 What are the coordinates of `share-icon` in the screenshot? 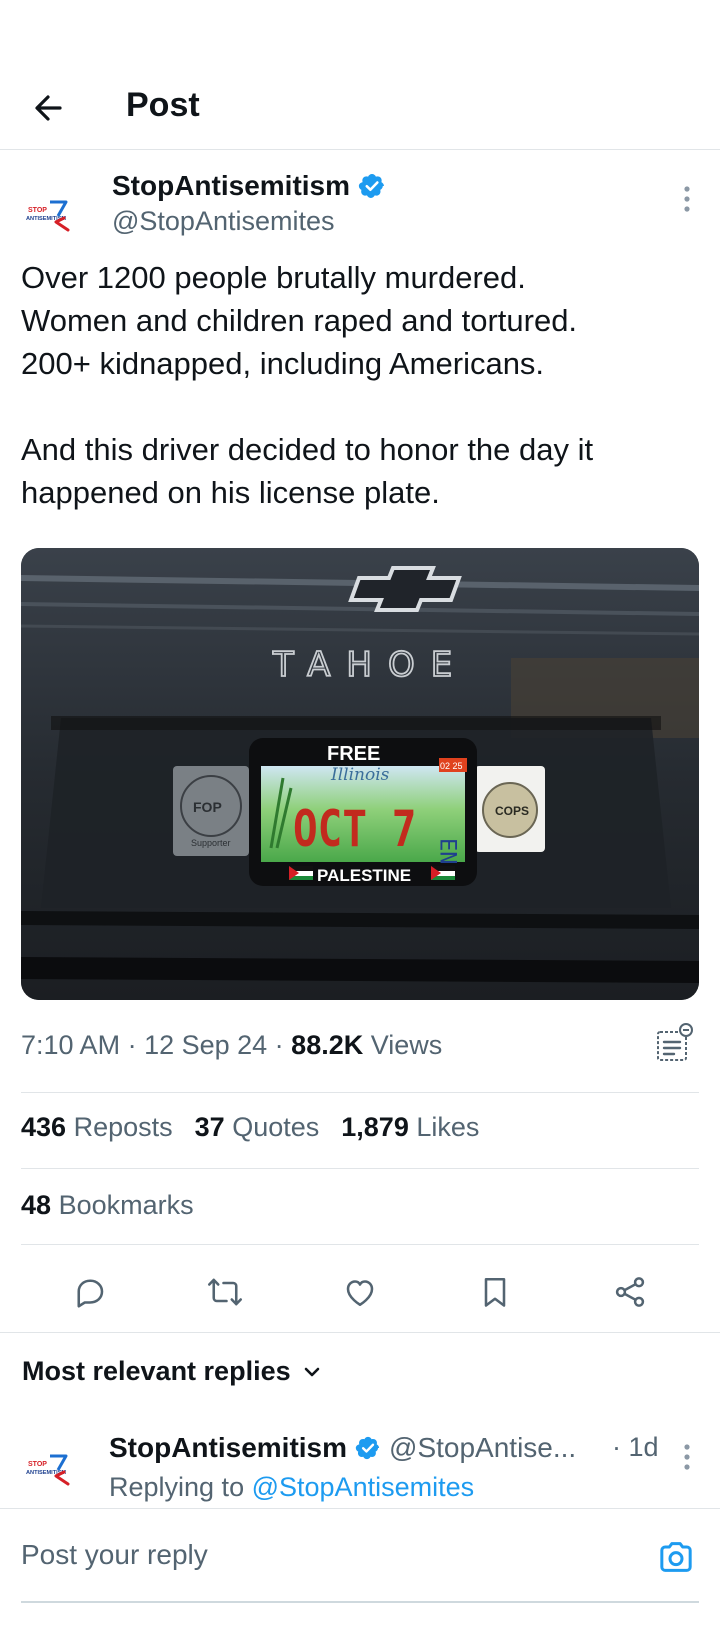 It's located at (630, 1292).